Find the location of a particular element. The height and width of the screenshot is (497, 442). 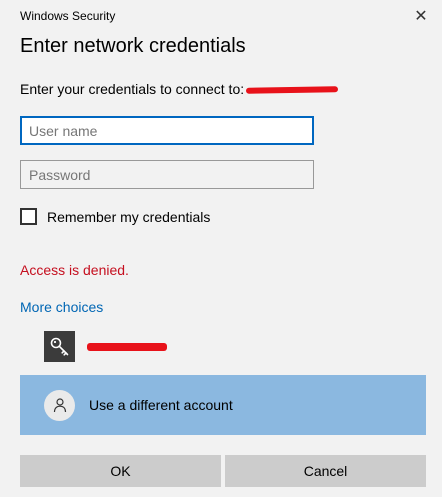

use-different-account-option: Use a different account is located at coordinates (223, 405).